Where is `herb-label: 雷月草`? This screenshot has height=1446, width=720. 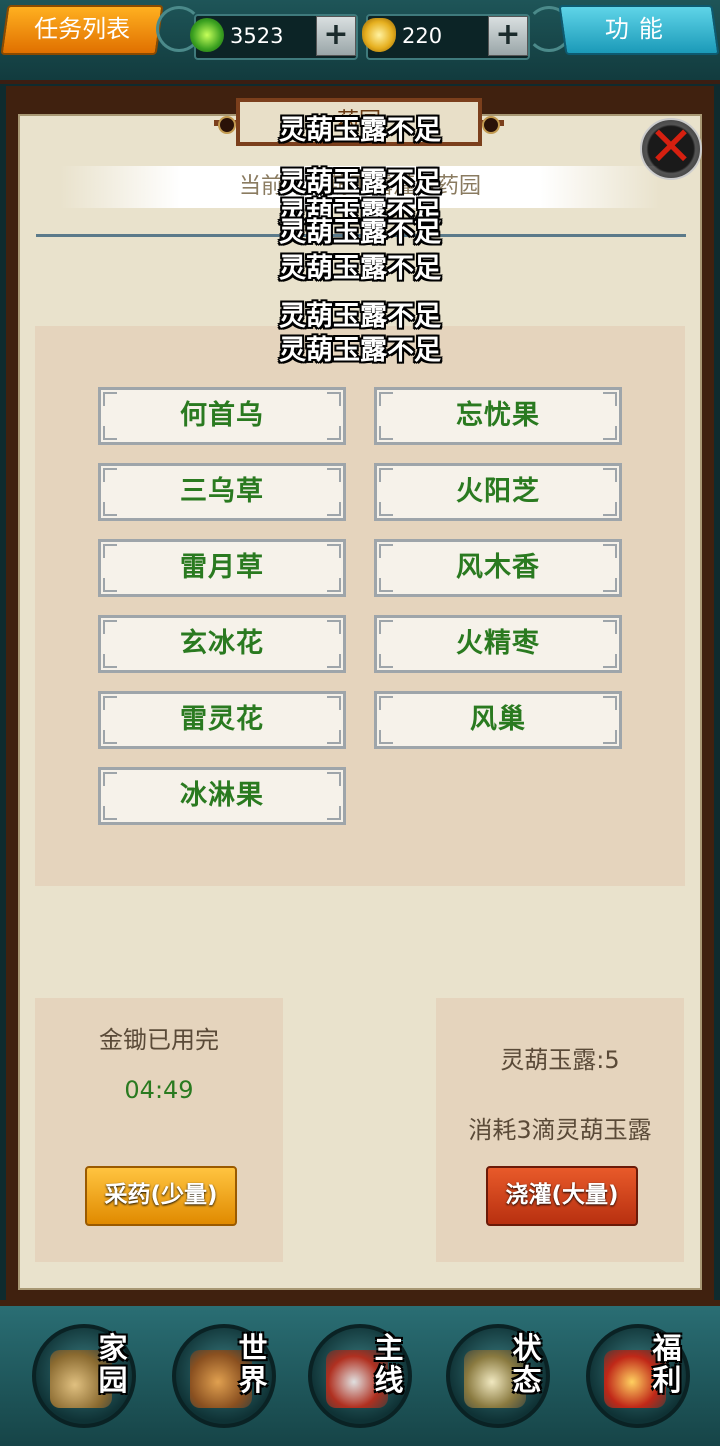 herb-label: 雷月草 is located at coordinates (222, 567).